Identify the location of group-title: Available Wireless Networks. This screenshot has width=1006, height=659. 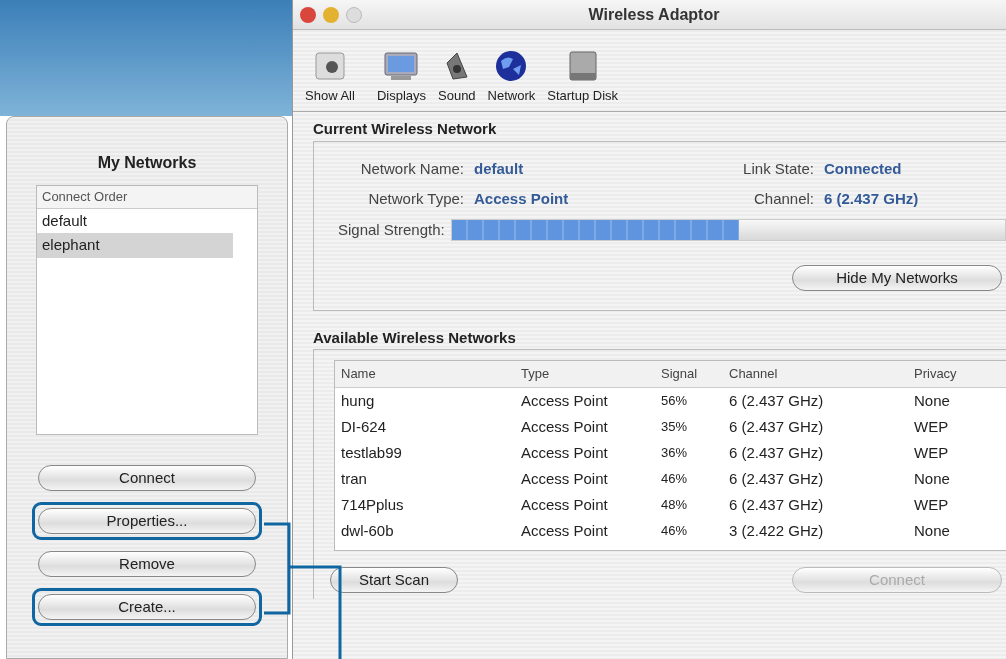
(415, 337).